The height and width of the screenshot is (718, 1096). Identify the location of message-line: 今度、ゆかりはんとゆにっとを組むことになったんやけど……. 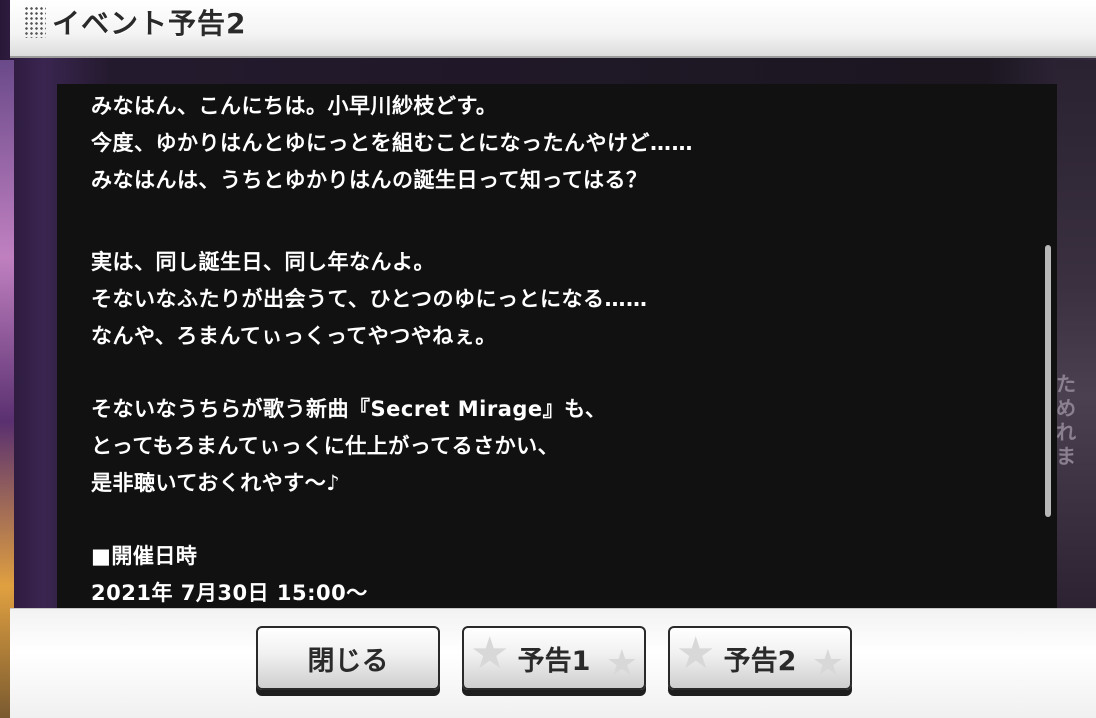
(392, 143).